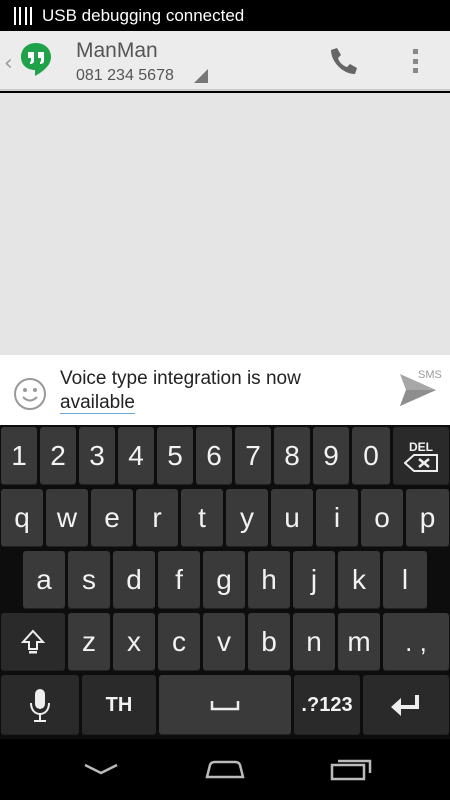  Describe the element at coordinates (327, 705) in the screenshot. I see `symbols-key: .?123` at that location.